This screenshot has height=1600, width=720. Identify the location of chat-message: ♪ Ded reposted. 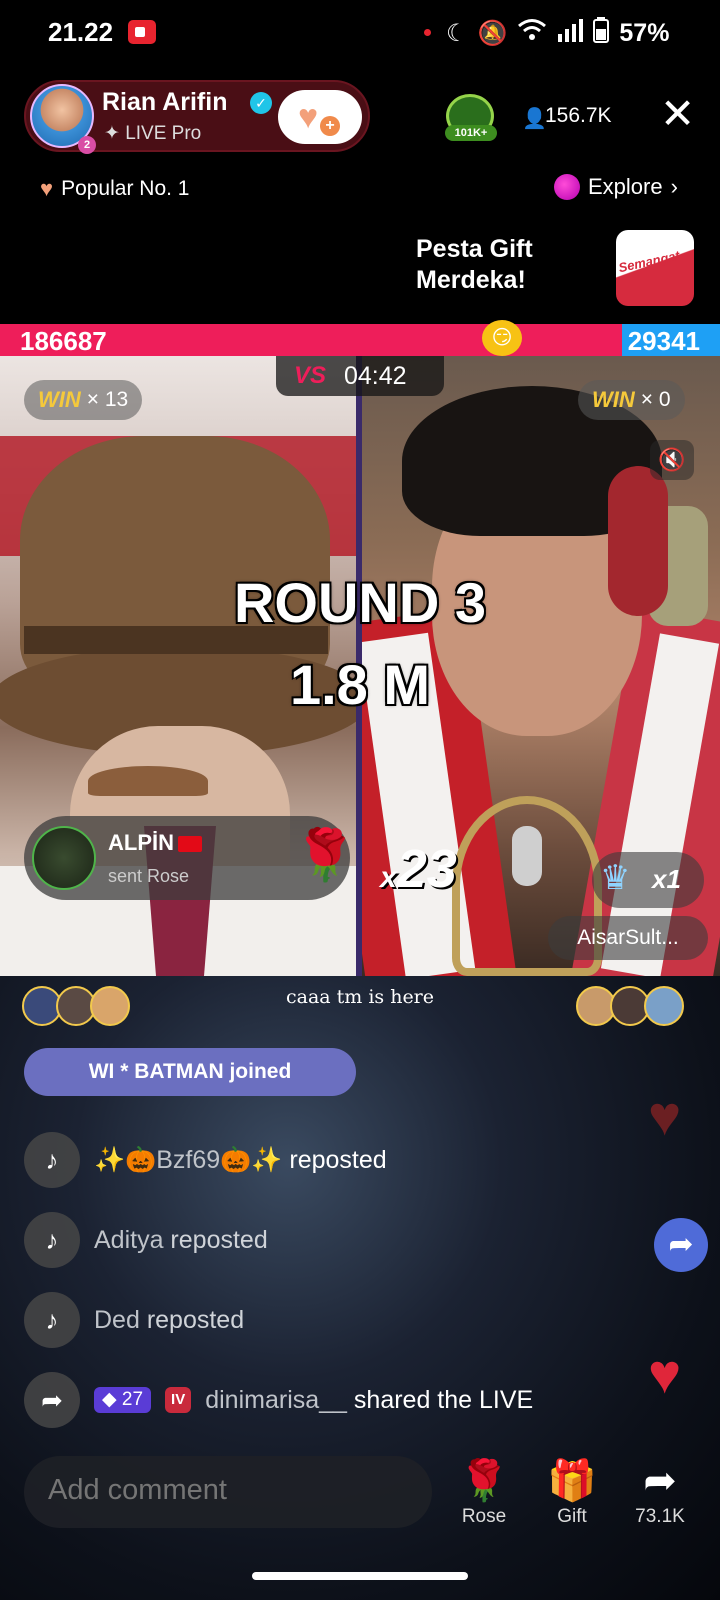
(134, 1320).